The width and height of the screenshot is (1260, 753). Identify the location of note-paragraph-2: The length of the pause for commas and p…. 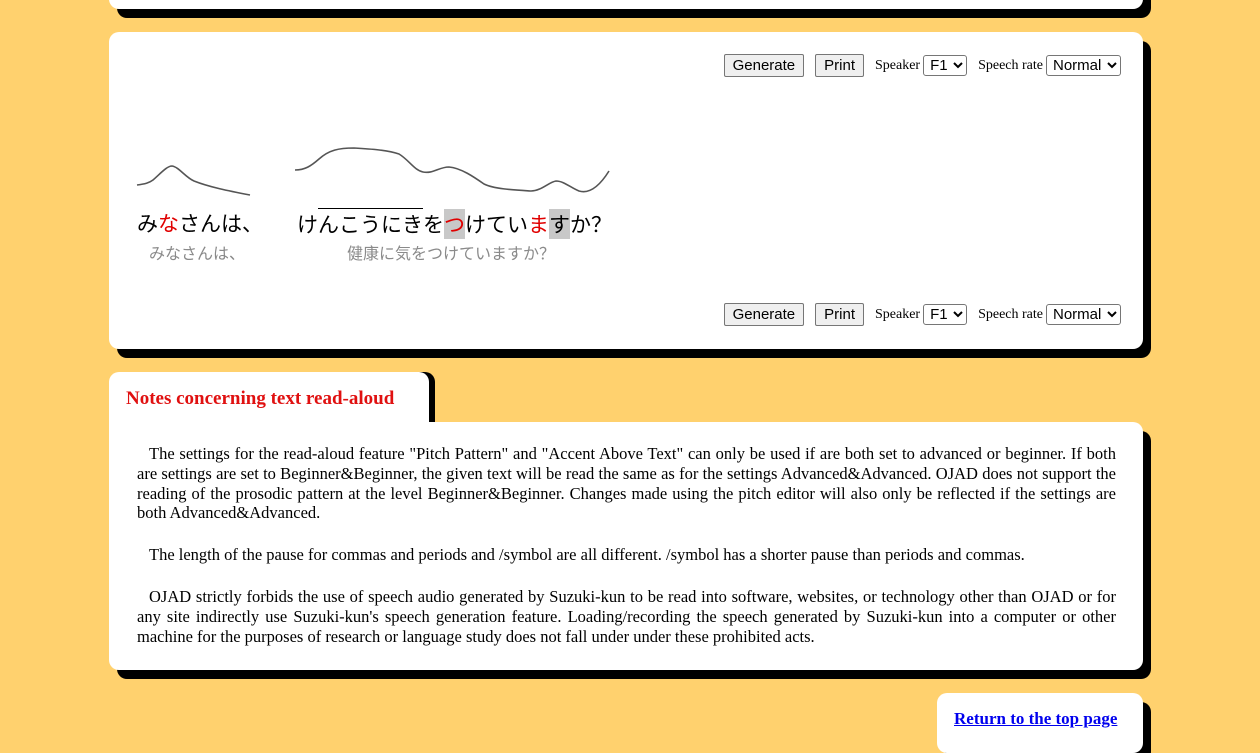
(587, 555).